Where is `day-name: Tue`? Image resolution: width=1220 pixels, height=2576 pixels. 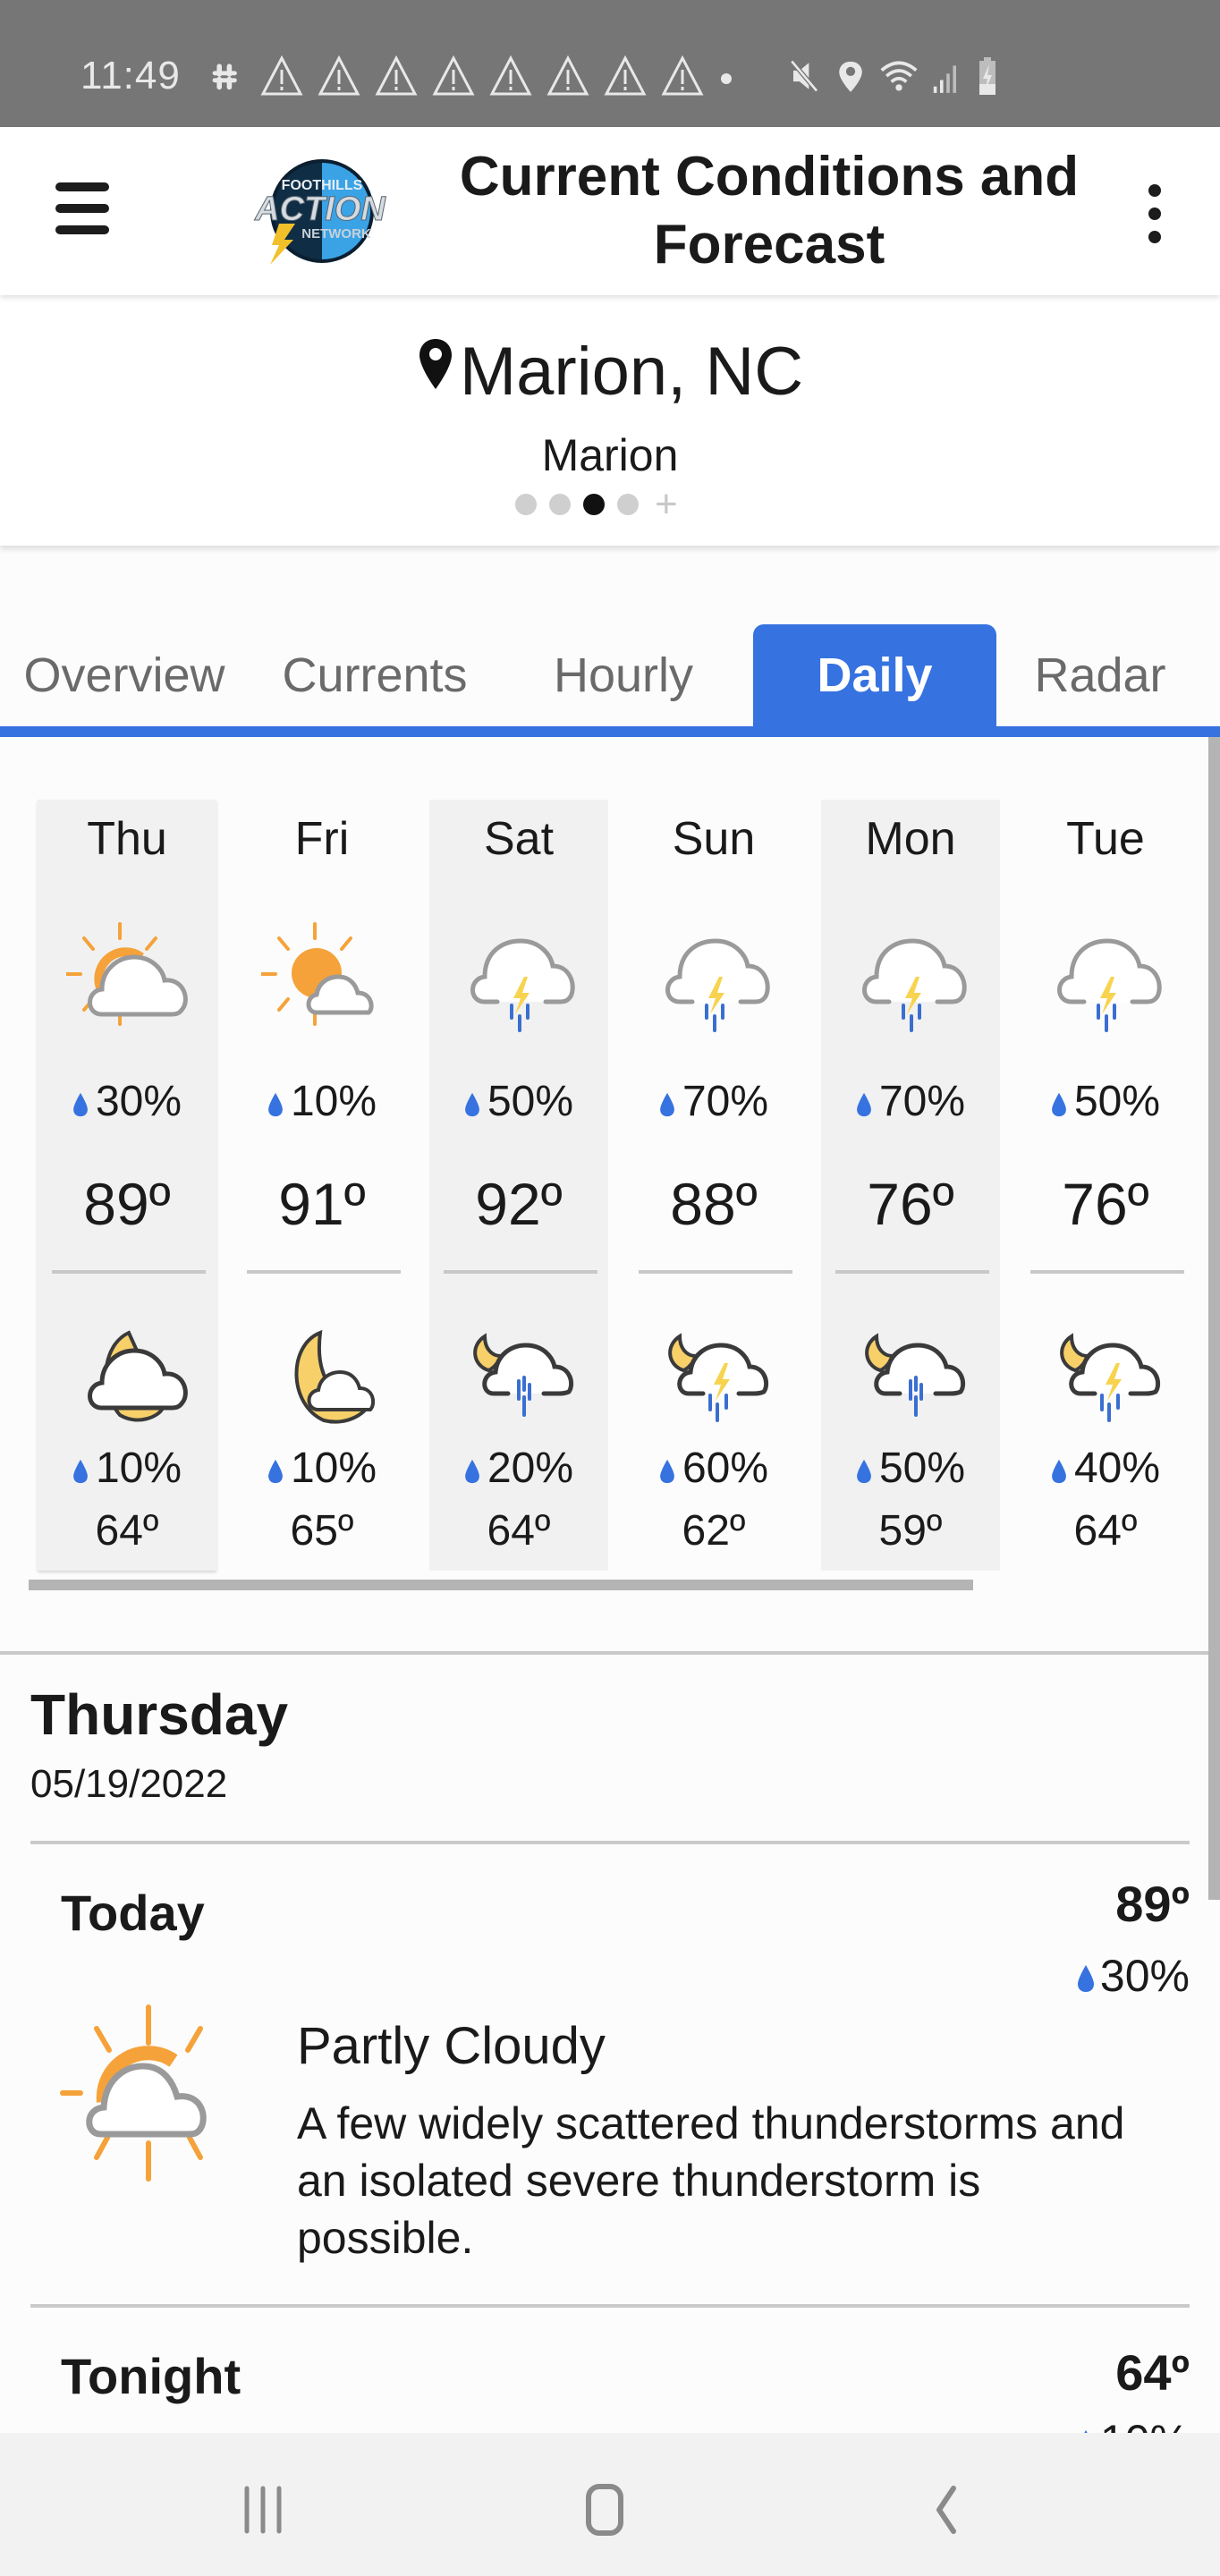
day-name: Tue is located at coordinates (1105, 839).